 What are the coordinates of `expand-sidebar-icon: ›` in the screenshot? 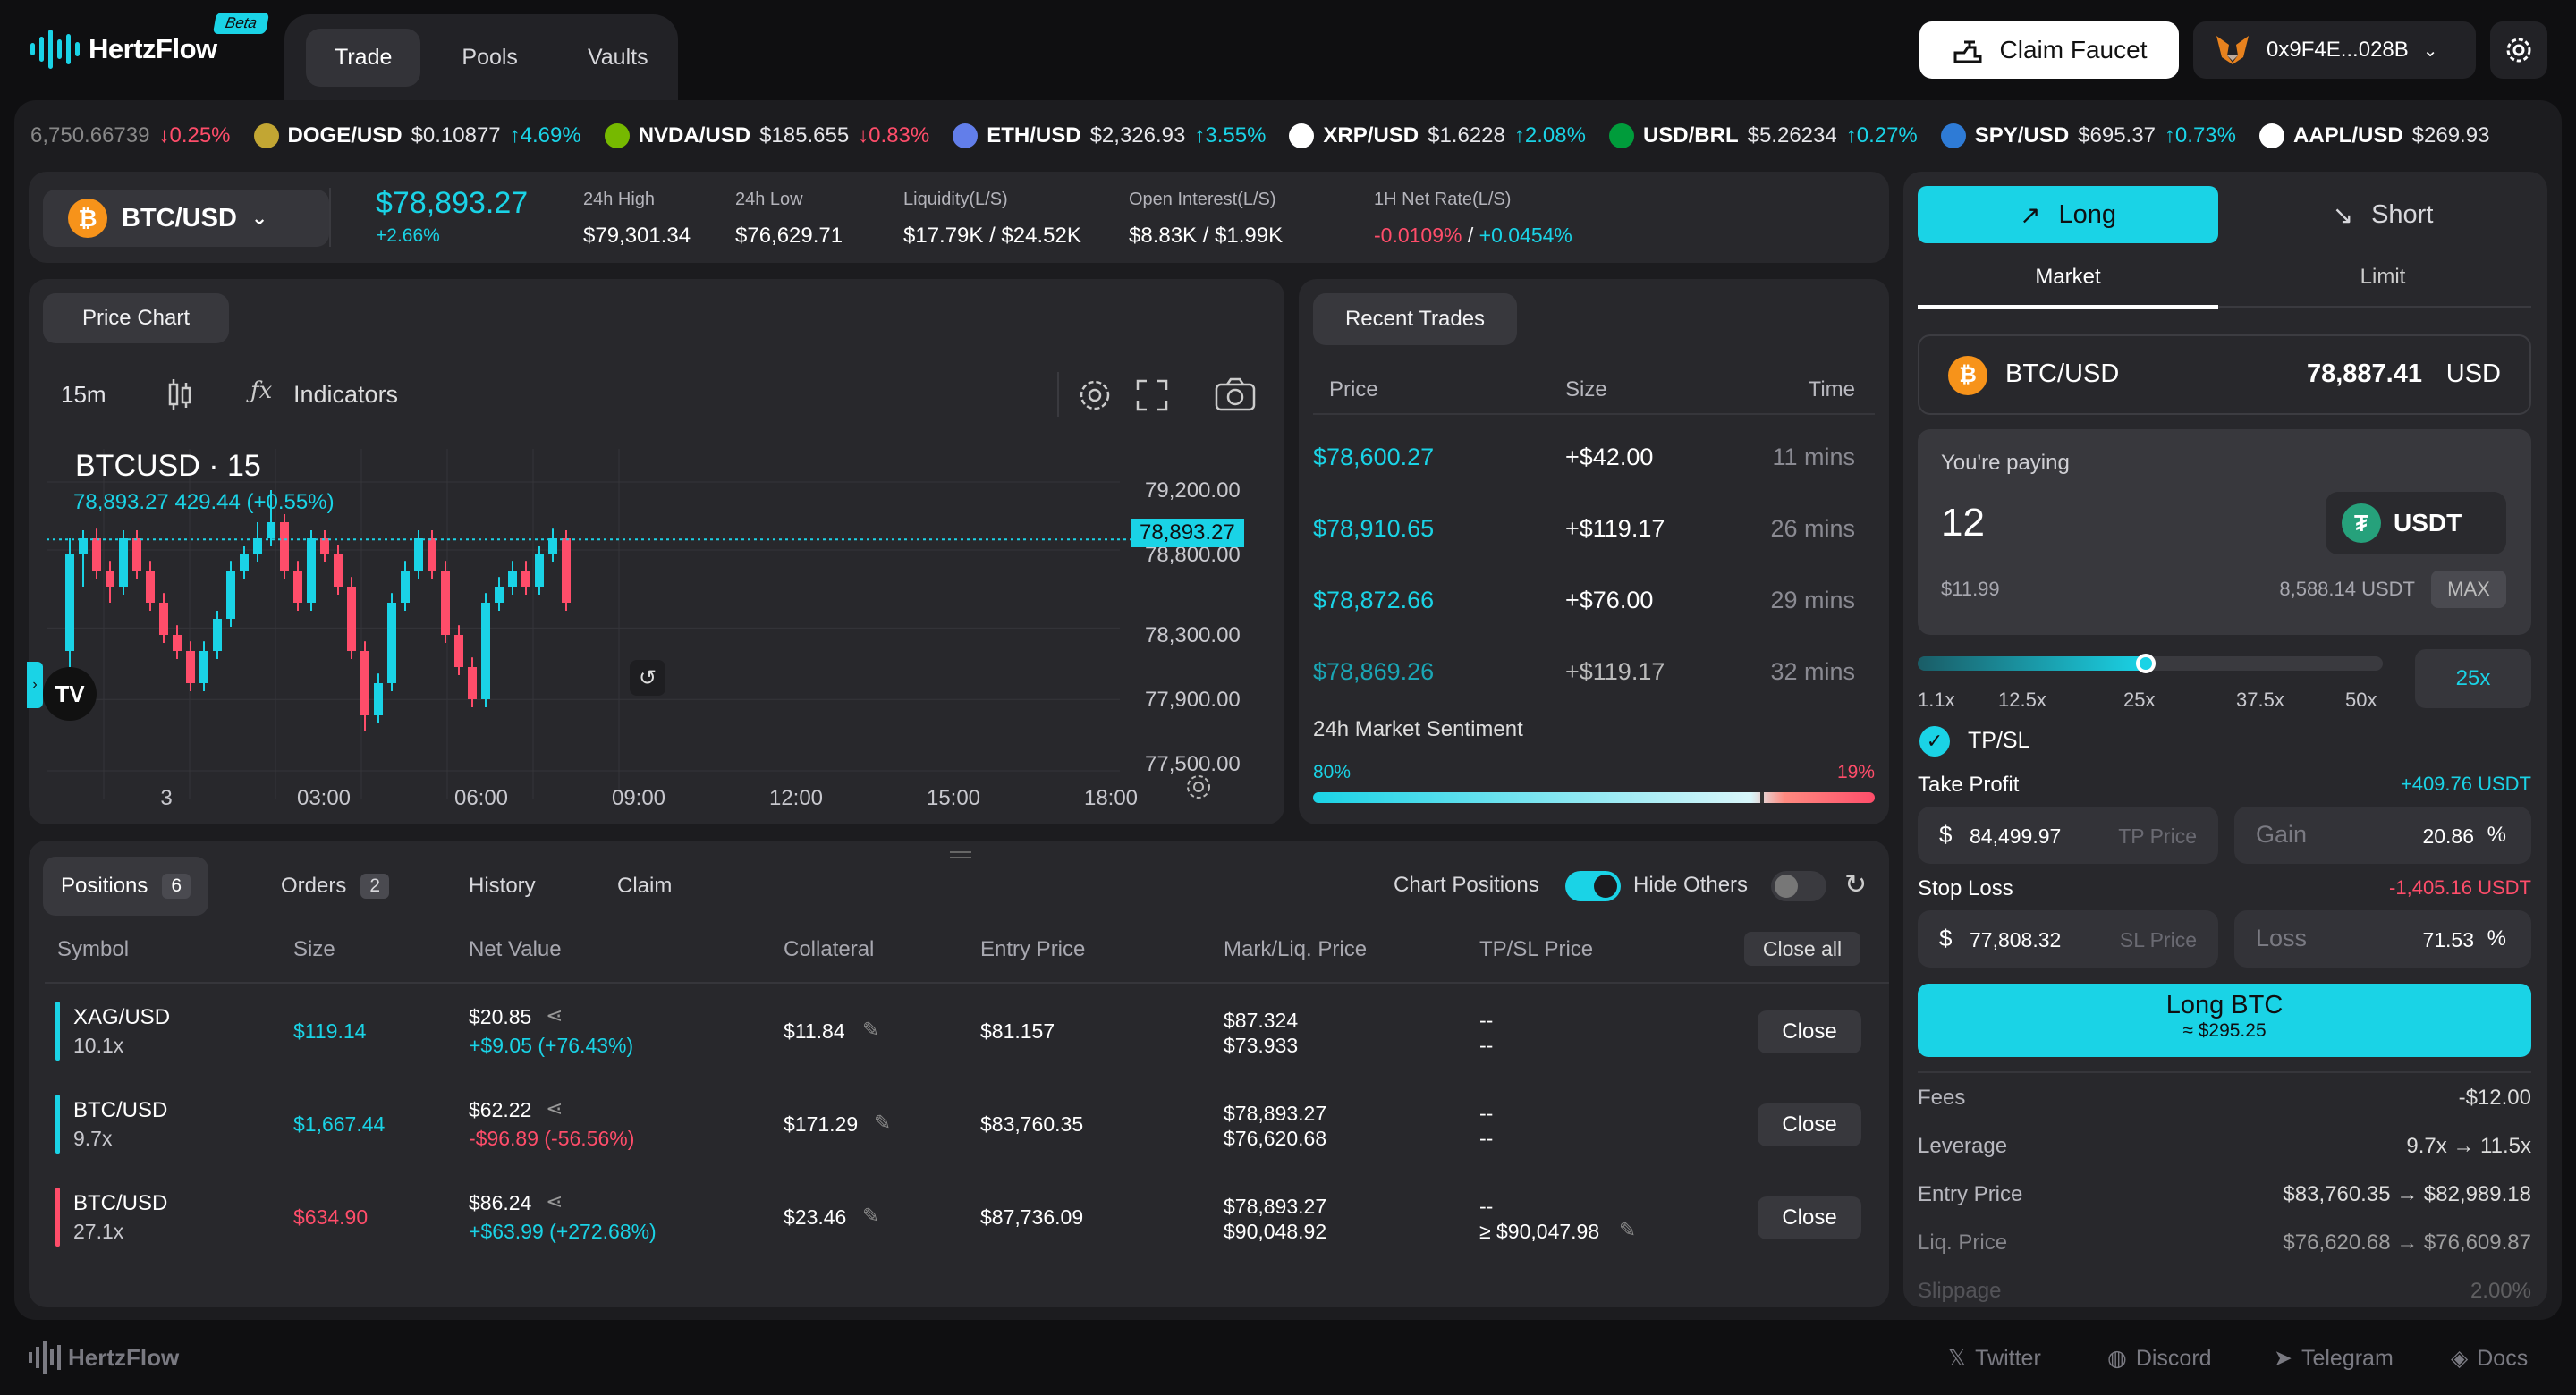 It's located at (35, 685).